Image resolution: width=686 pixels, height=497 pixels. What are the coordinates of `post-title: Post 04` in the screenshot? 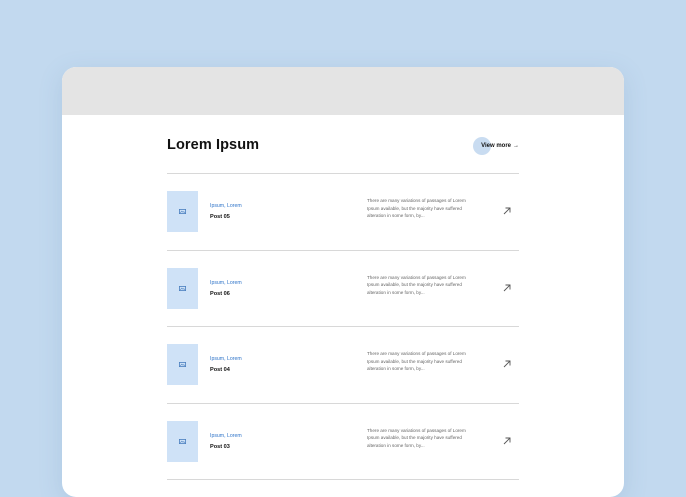 It's located at (220, 370).